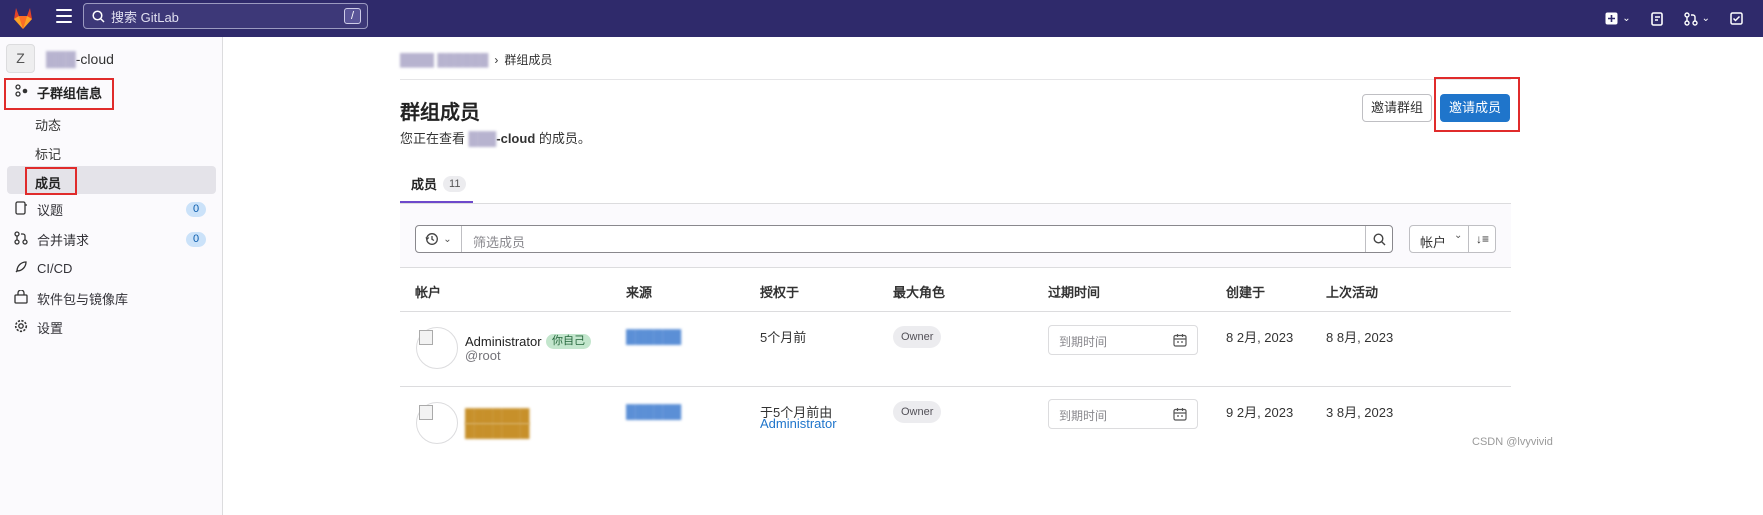 This screenshot has height=515, width=1763. Describe the element at coordinates (432, 239) in the screenshot. I see `history-icon` at that location.